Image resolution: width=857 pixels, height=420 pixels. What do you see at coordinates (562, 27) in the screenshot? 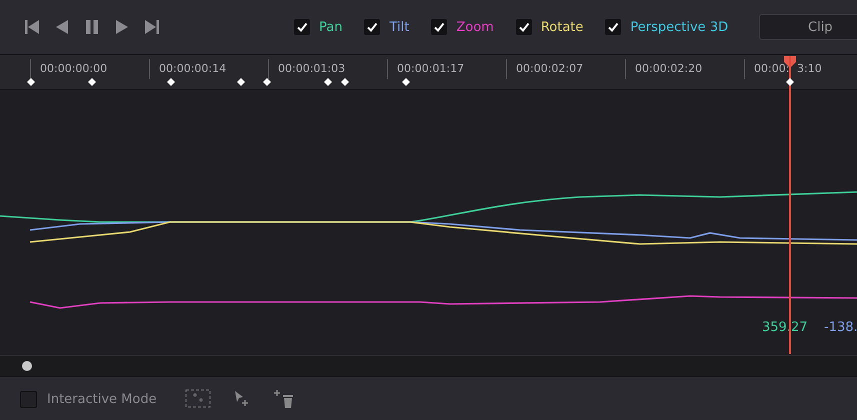
I see `channel-label: Rotate` at bounding box center [562, 27].